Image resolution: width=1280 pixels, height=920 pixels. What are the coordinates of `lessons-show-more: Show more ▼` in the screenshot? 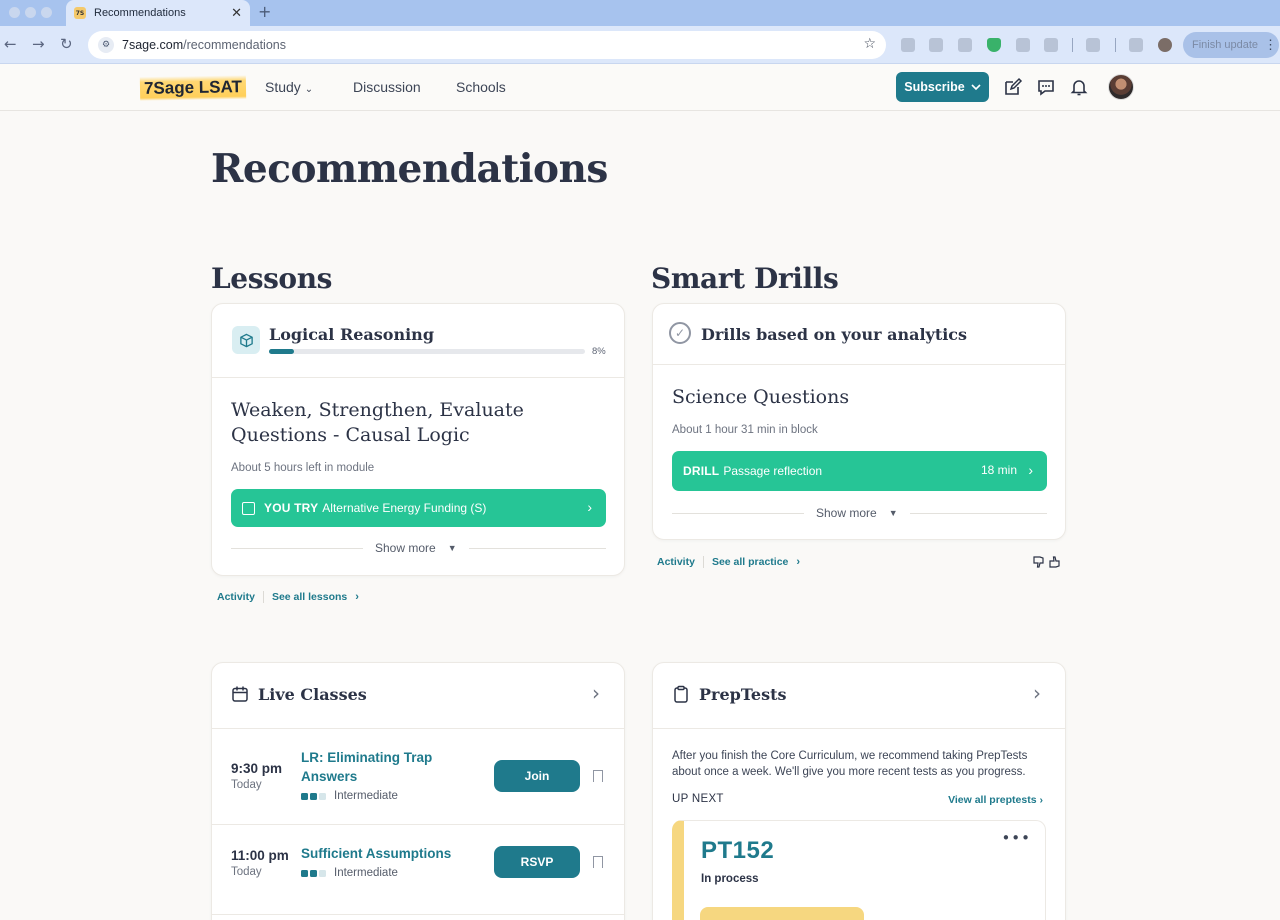 It's located at (418, 548).